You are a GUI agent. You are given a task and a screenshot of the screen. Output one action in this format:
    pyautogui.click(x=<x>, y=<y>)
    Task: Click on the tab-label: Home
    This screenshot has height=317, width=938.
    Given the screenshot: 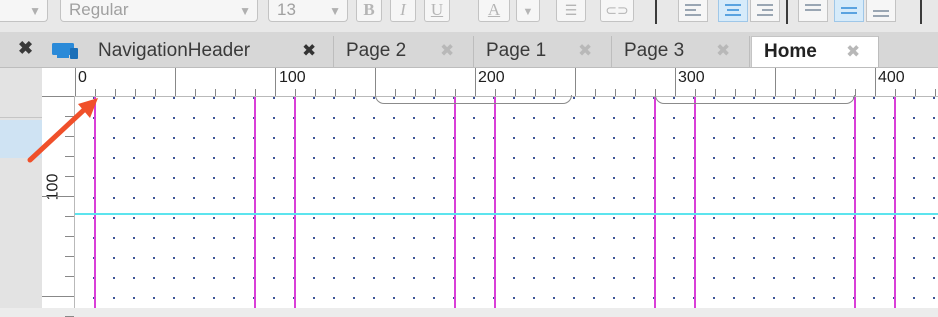 What is the action you would take?
    pyautogui.click(x=790, y=51)
    